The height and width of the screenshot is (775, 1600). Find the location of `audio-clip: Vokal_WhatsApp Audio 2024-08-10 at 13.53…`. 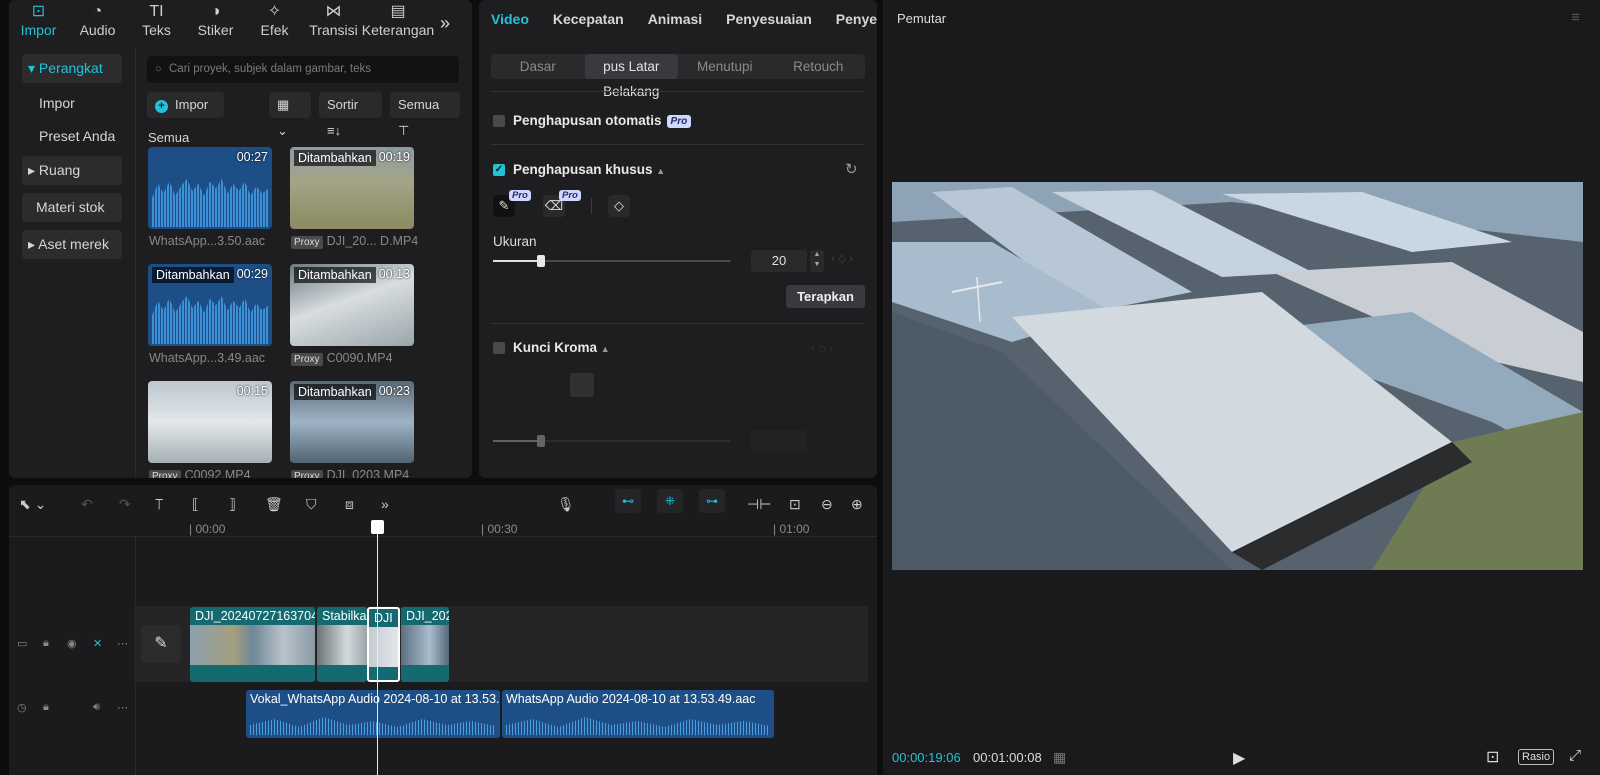

audio-clip: Vokal_WhatsApp Audio 2024-08-10 at 13.53… is located at coordinates (373, 714).